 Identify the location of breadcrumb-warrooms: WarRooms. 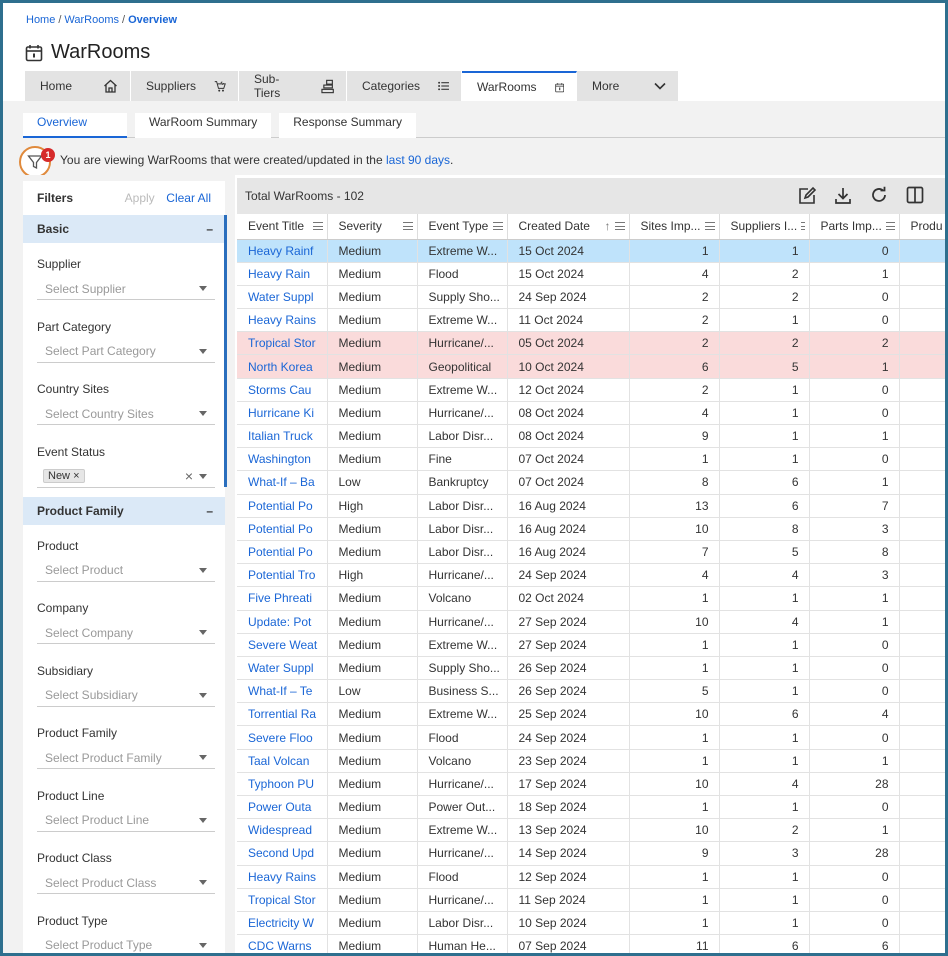
(91, 20).